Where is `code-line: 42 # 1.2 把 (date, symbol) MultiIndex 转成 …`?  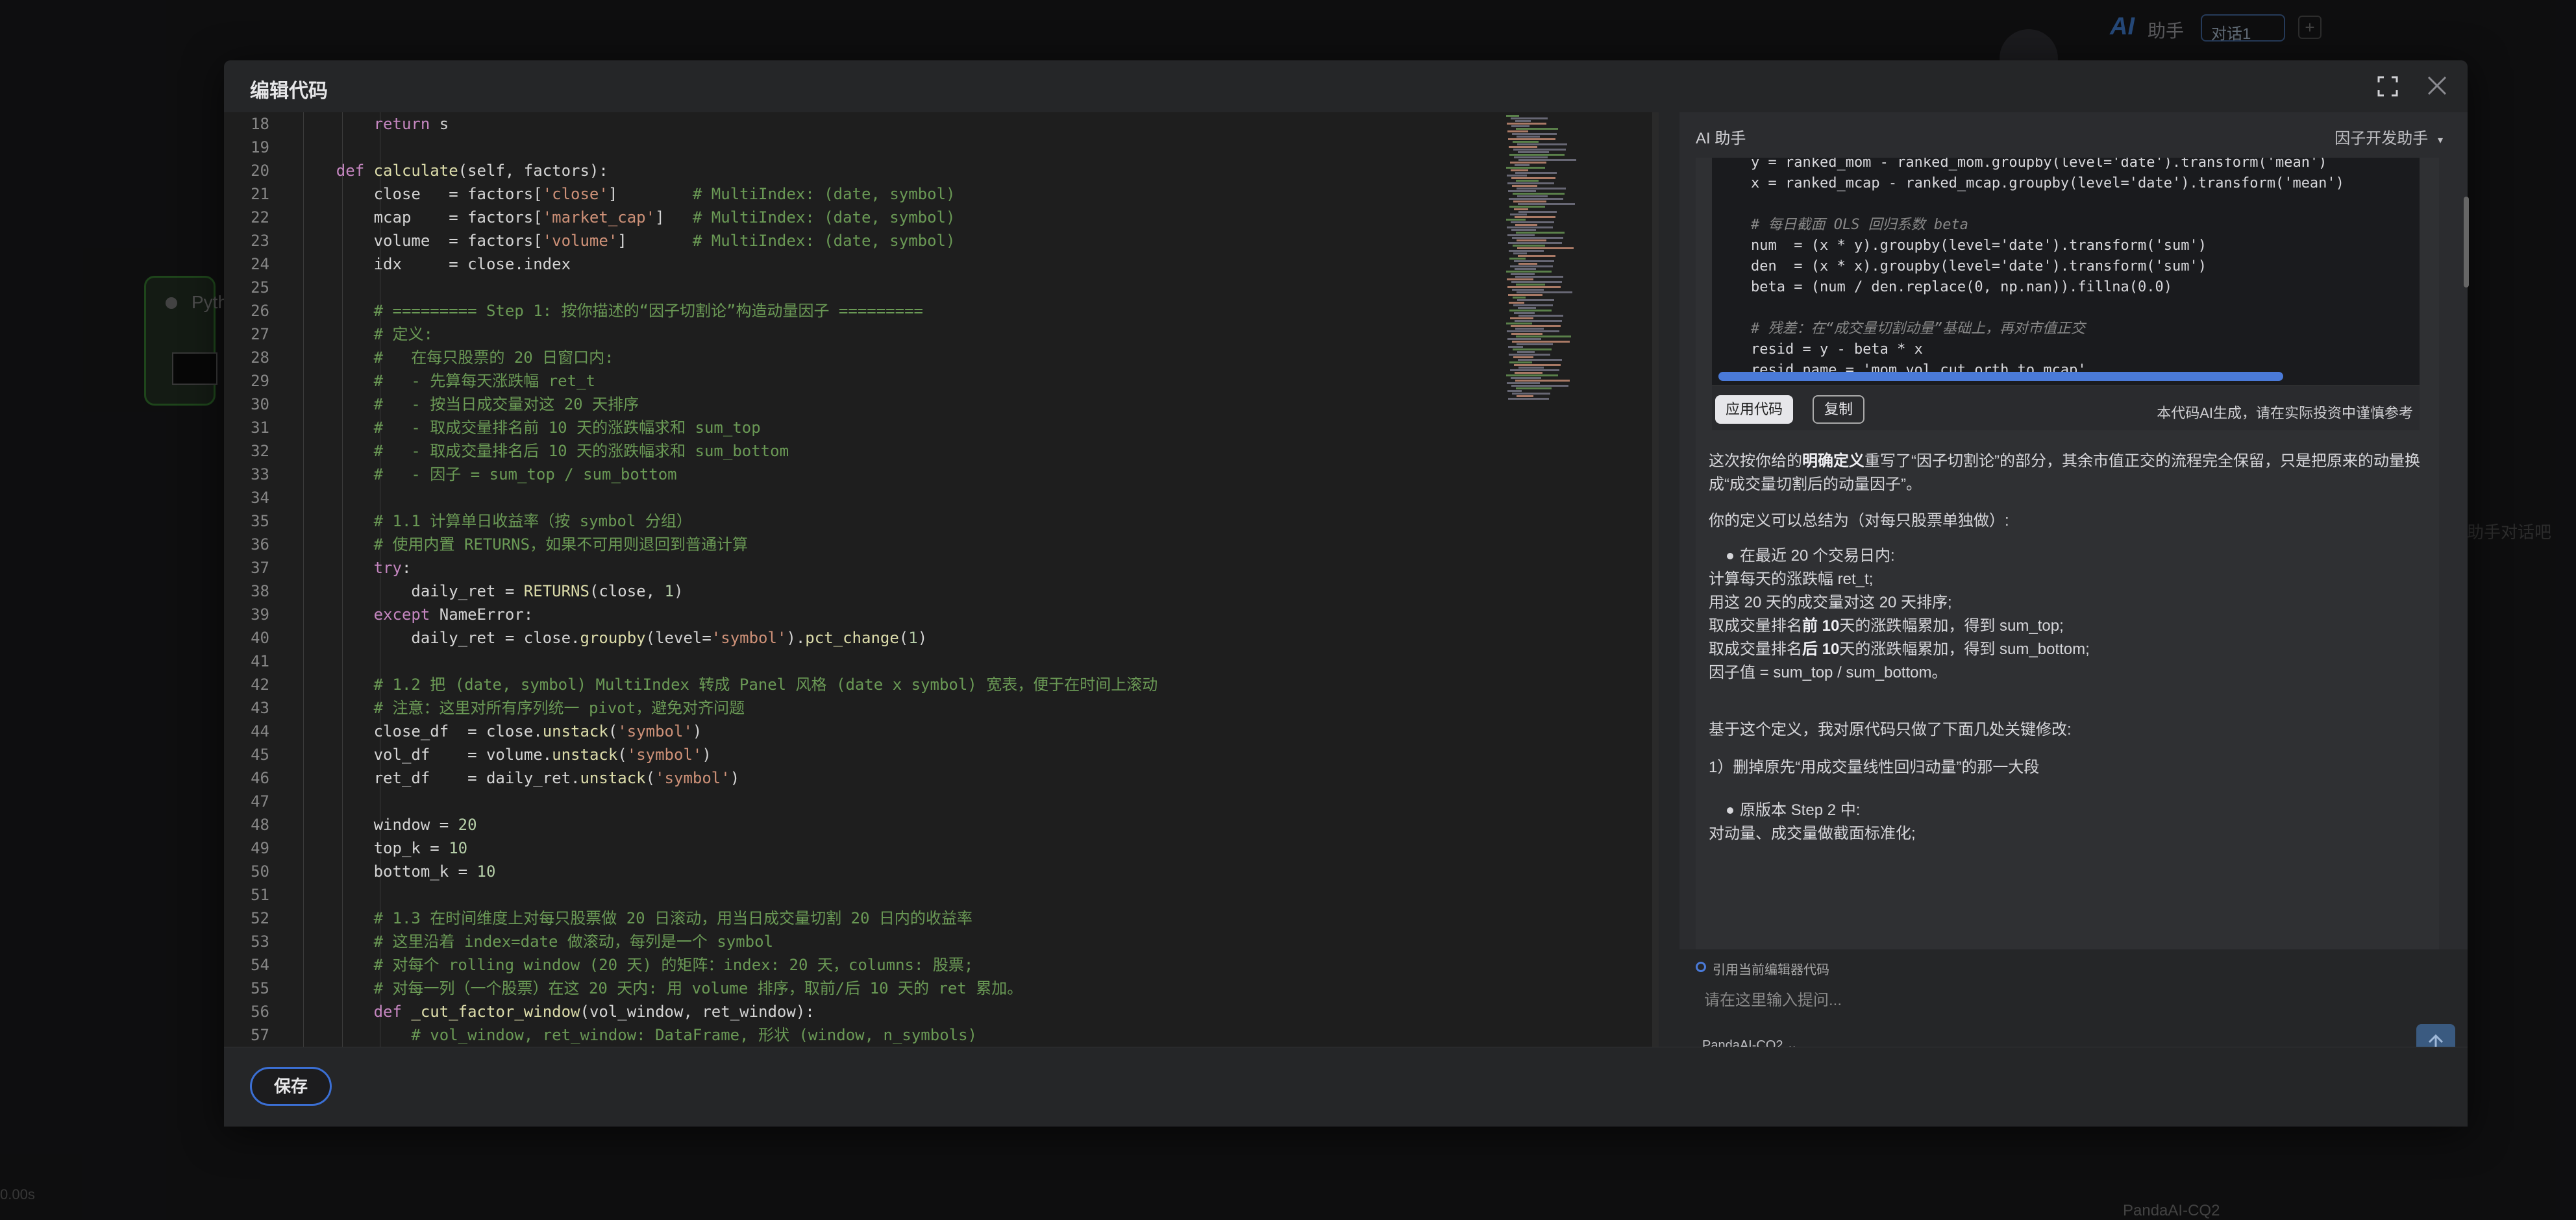
code-line: 42 # 1.2 把 (date, symbol) MultiIndex 转成 … is located at coordinates (873, 684).